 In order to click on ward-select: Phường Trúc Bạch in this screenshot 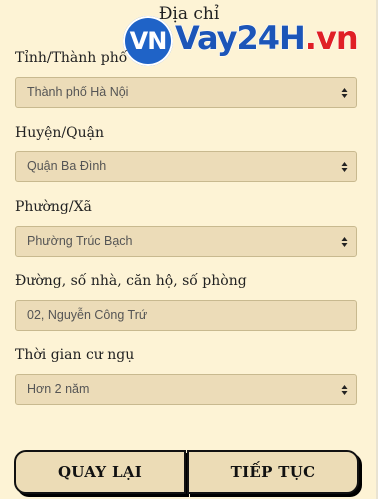, I will do `click(186, 241)`.